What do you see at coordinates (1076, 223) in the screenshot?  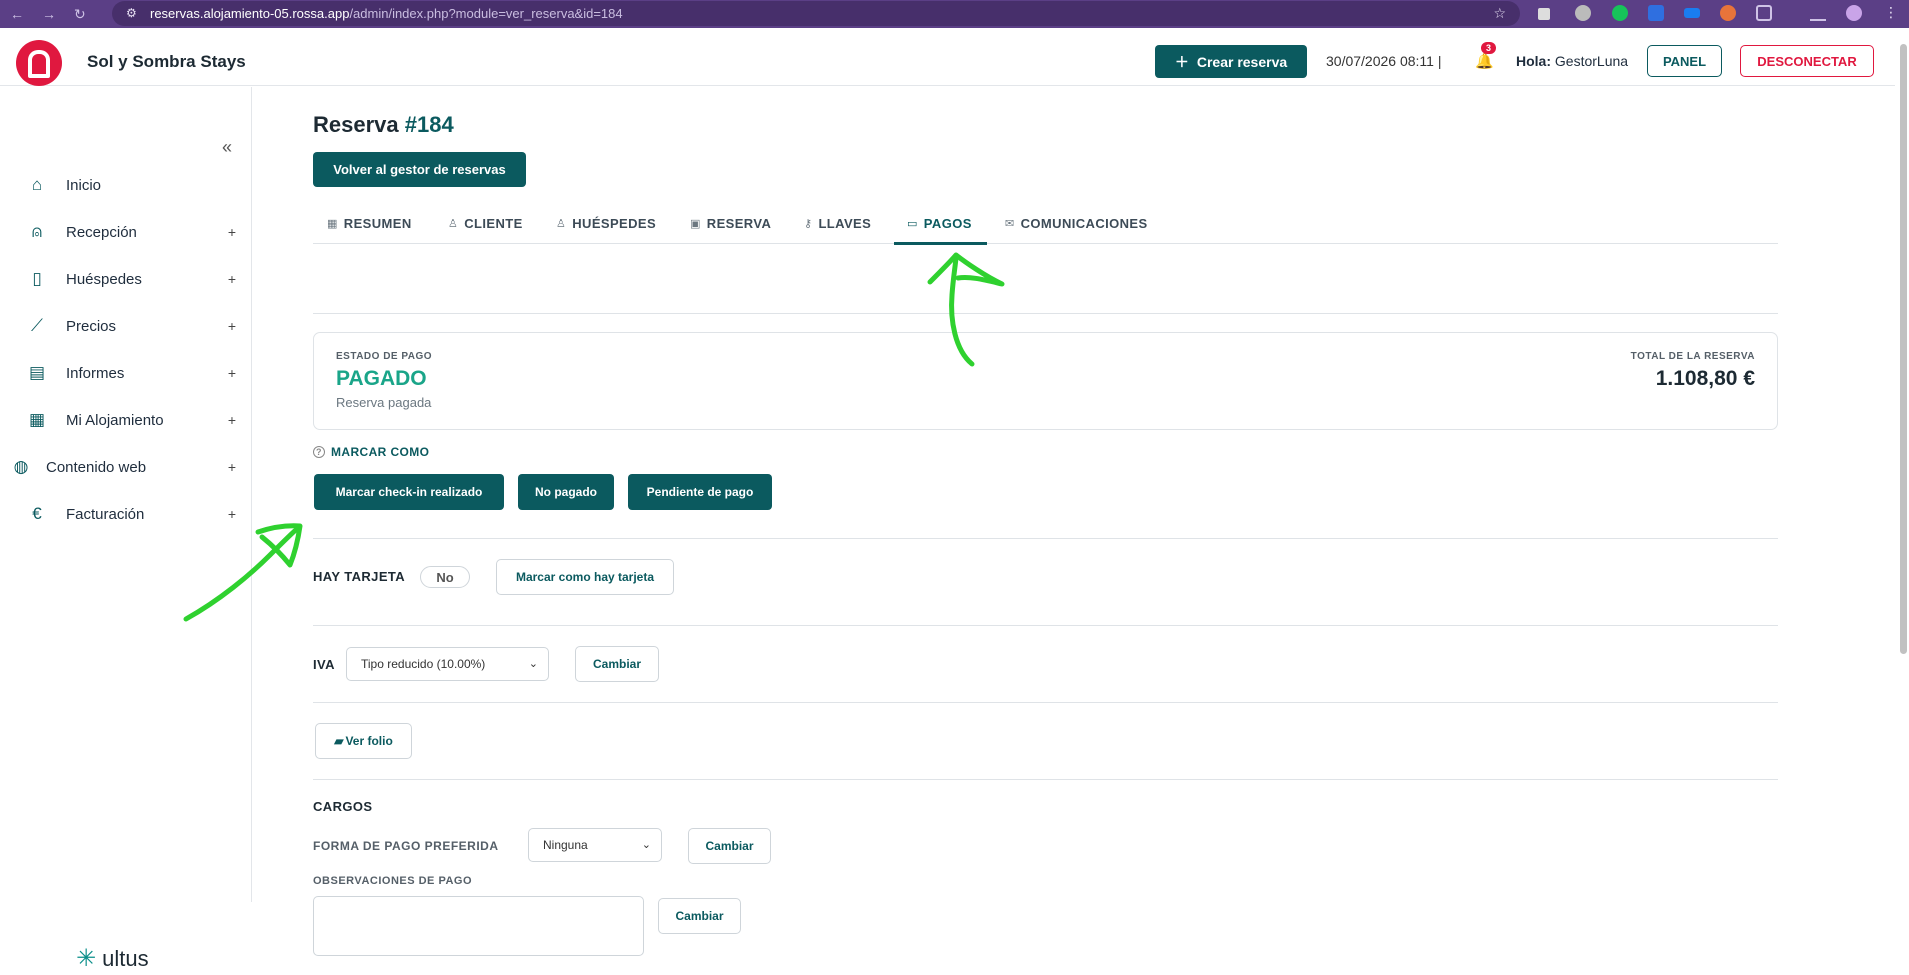 I see `tab-comunicaciones: ✉ COMUNICACIONES` at bounding box center [1076, 223].